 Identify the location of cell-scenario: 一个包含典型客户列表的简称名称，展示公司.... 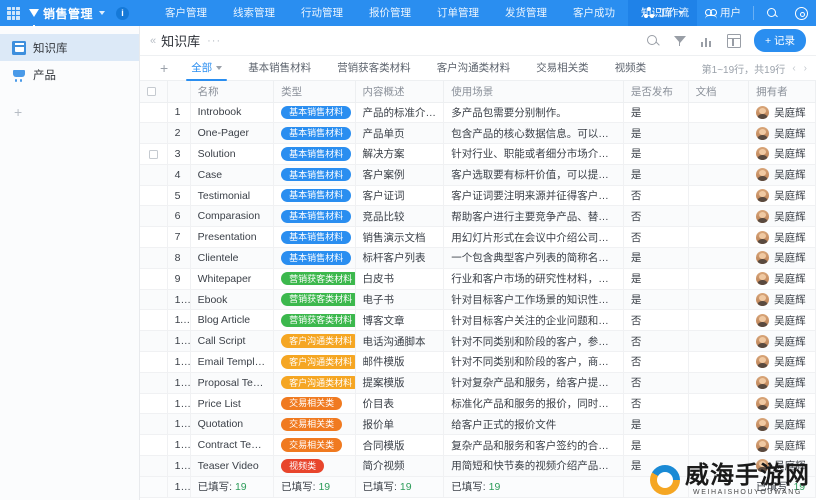
(533, 258).